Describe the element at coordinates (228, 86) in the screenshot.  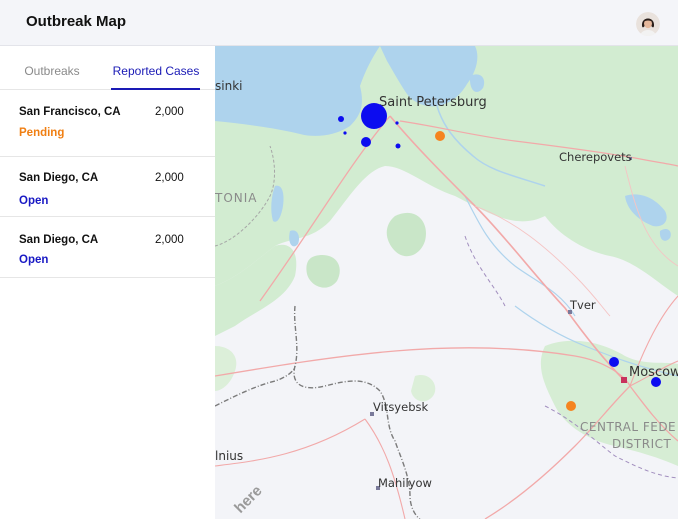
I see `map-label-helsinki: sinki` at that location.